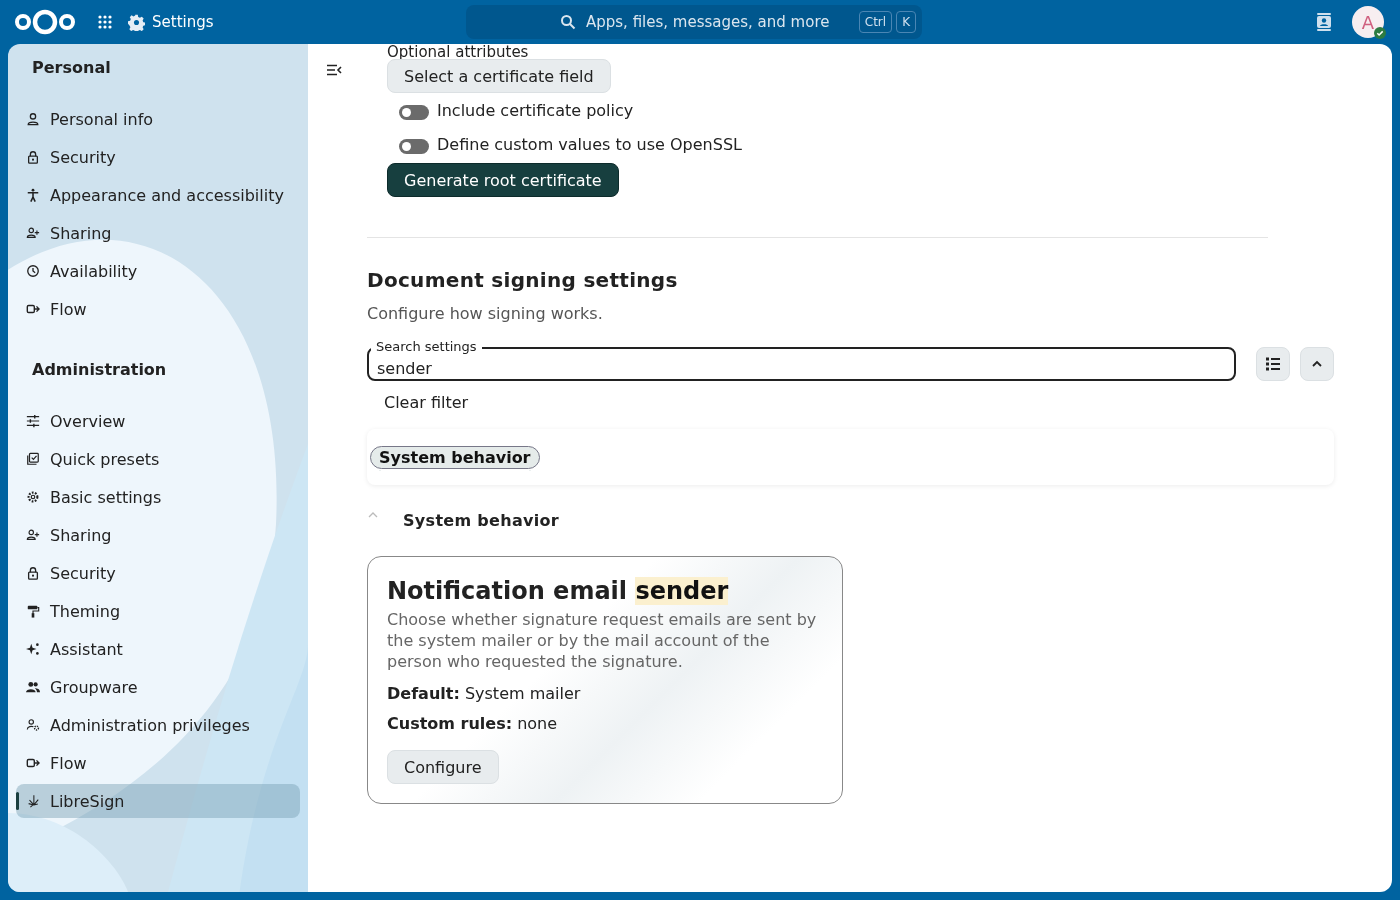 Image resolution: width=1400 pixels, height=900 pixels. I want to click on person-gear-icon, so click(33, 725).